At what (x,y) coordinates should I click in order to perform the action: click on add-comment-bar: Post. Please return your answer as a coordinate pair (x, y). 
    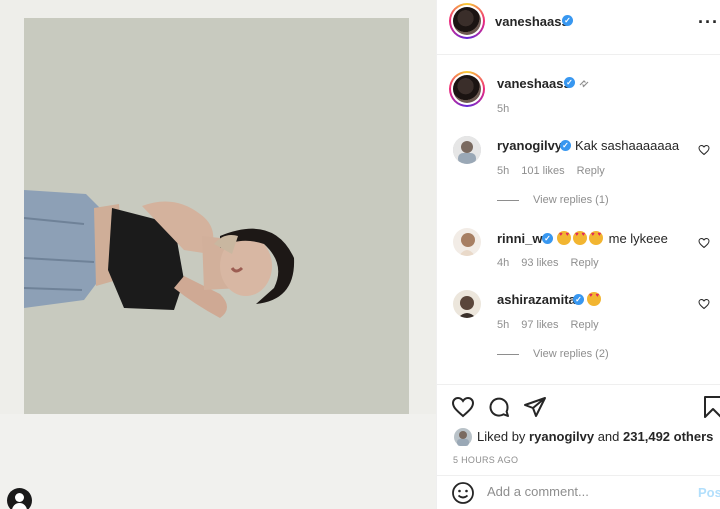
    Looking at the image, I should click on (578, 492).